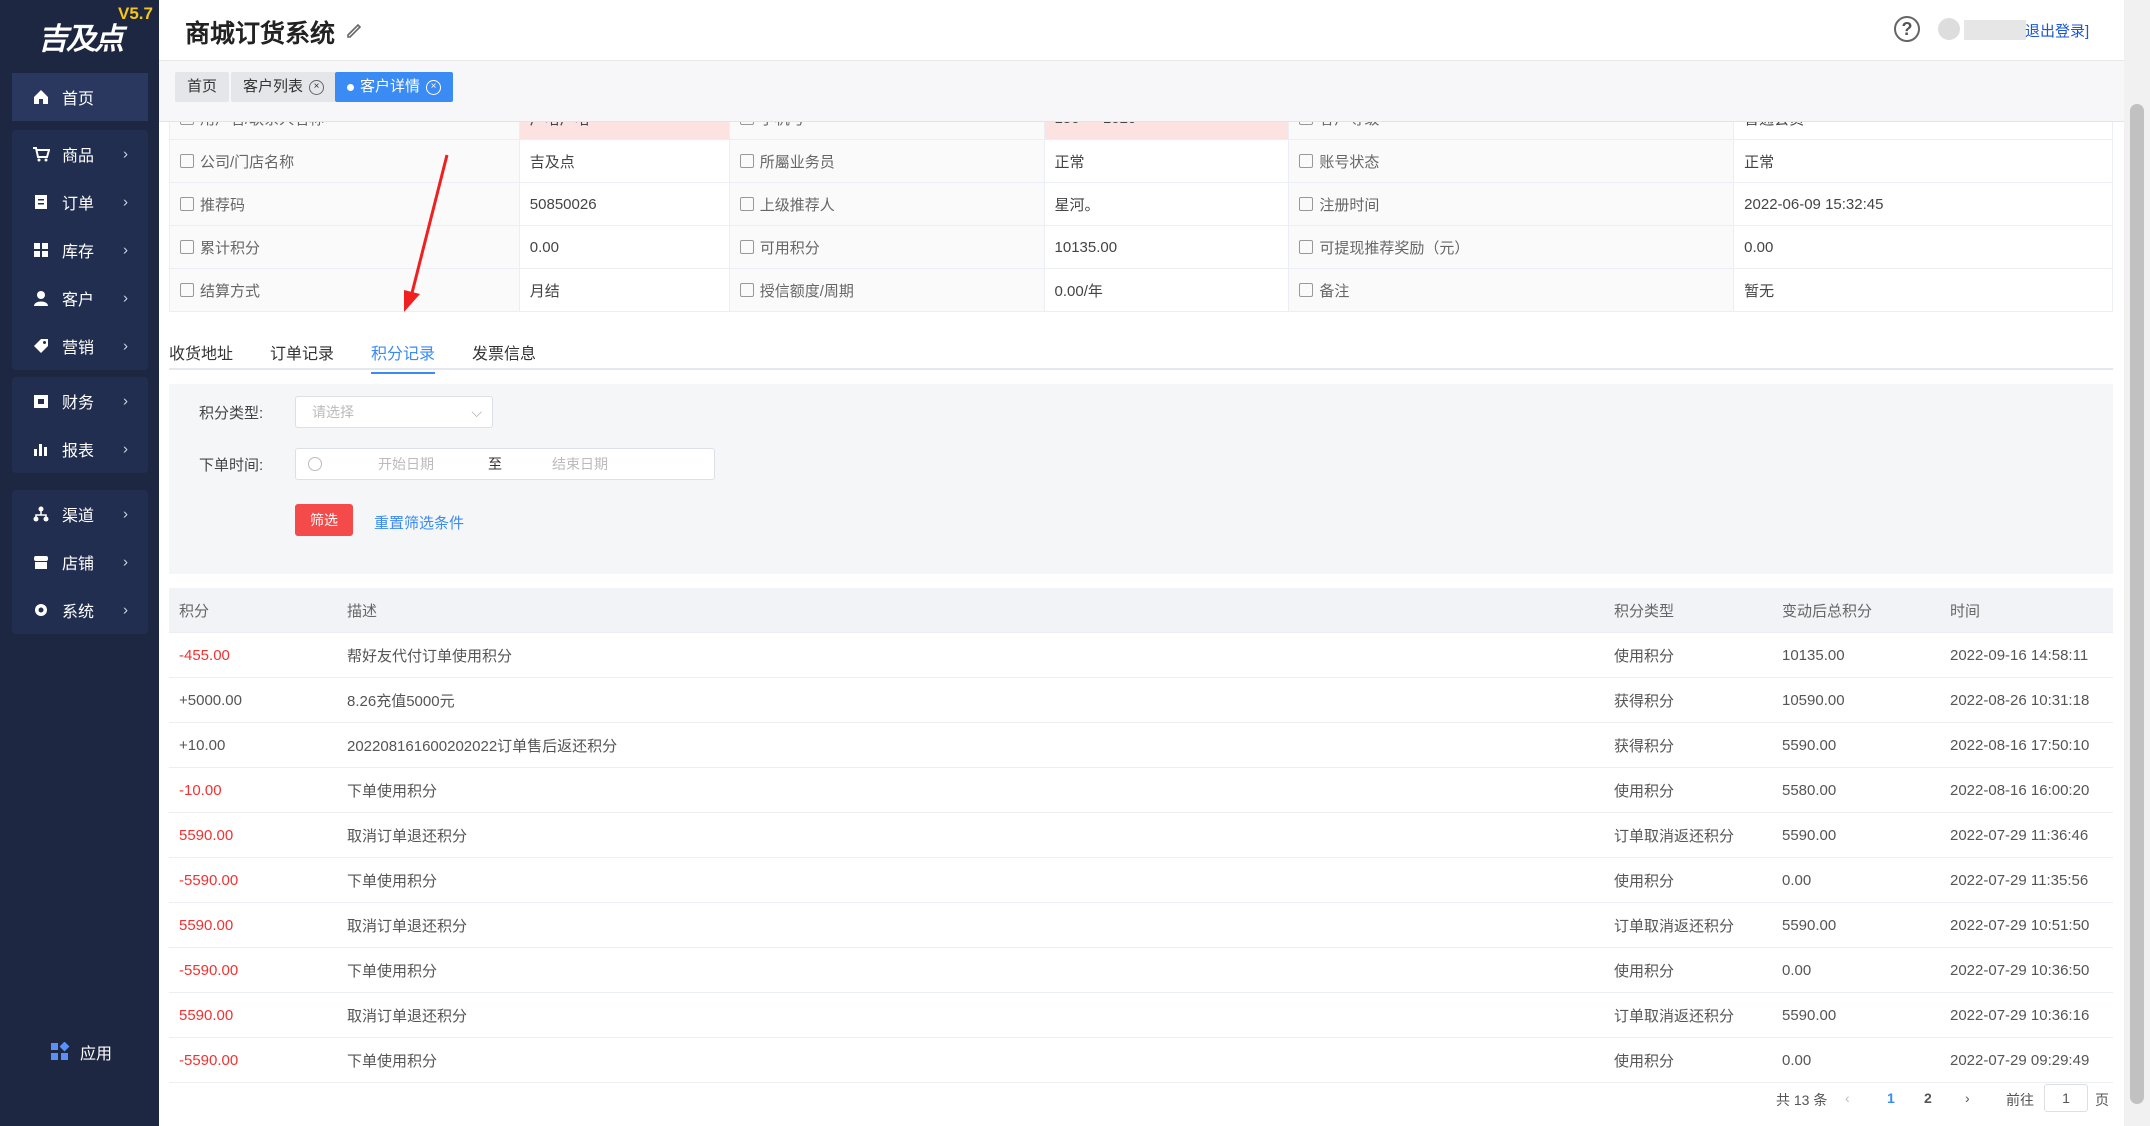 The width and height of the screenshot is (2150, 1126). I want to click on info-label: 手机号, so click(886, 131).